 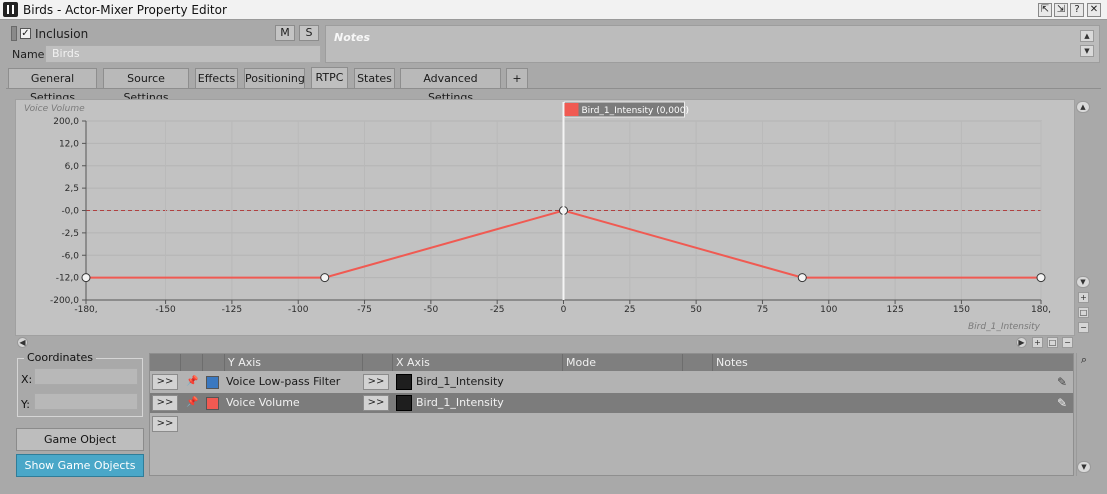 I want to click on x-tick-label: -180,, so click(x=85, y=310).